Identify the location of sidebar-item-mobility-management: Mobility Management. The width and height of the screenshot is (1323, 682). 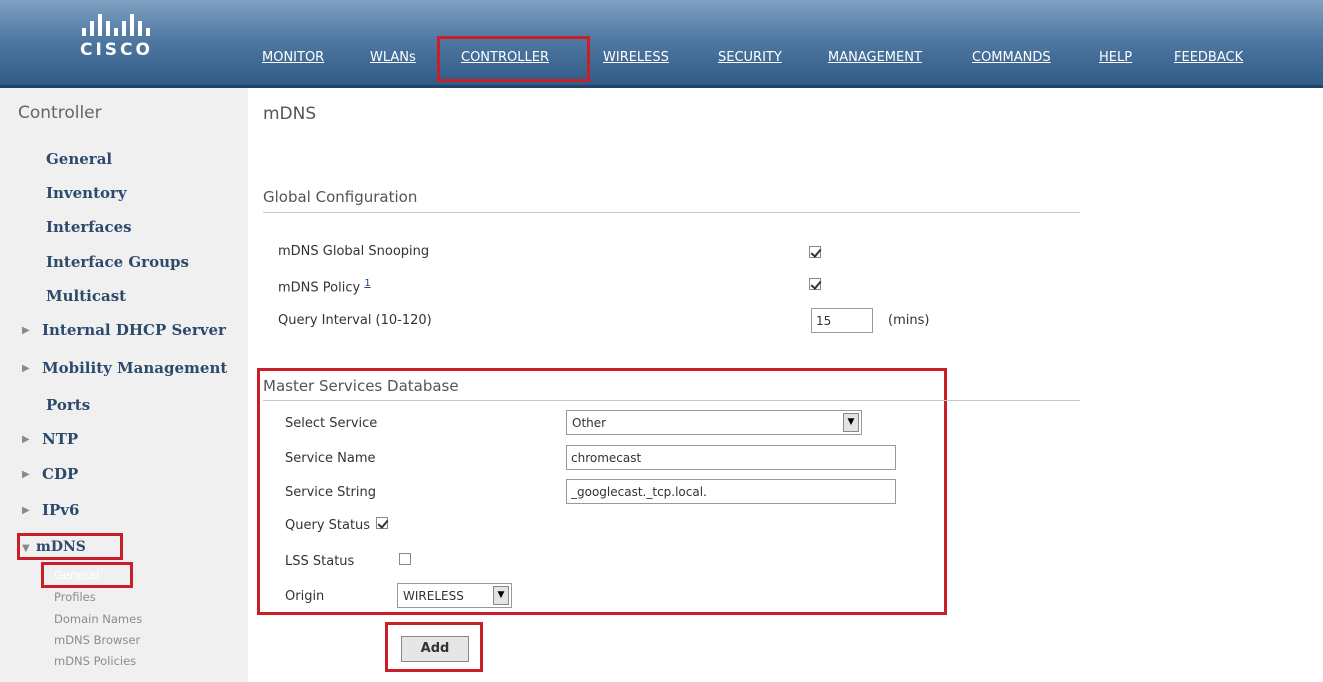
(134, 368).